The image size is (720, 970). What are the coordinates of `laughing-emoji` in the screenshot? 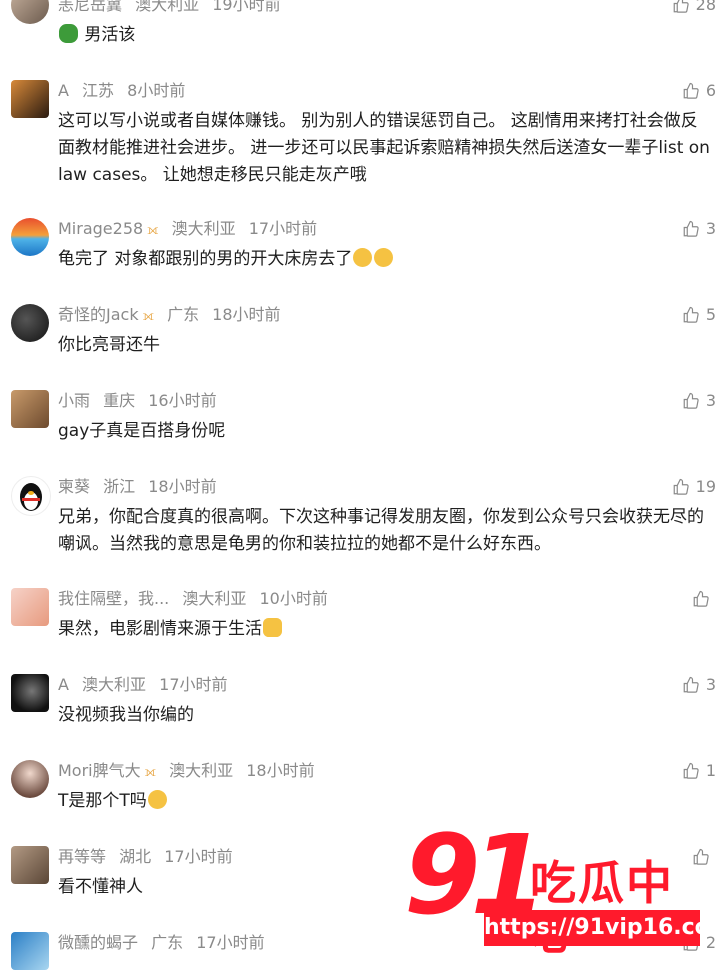 It's located at (157, 799).